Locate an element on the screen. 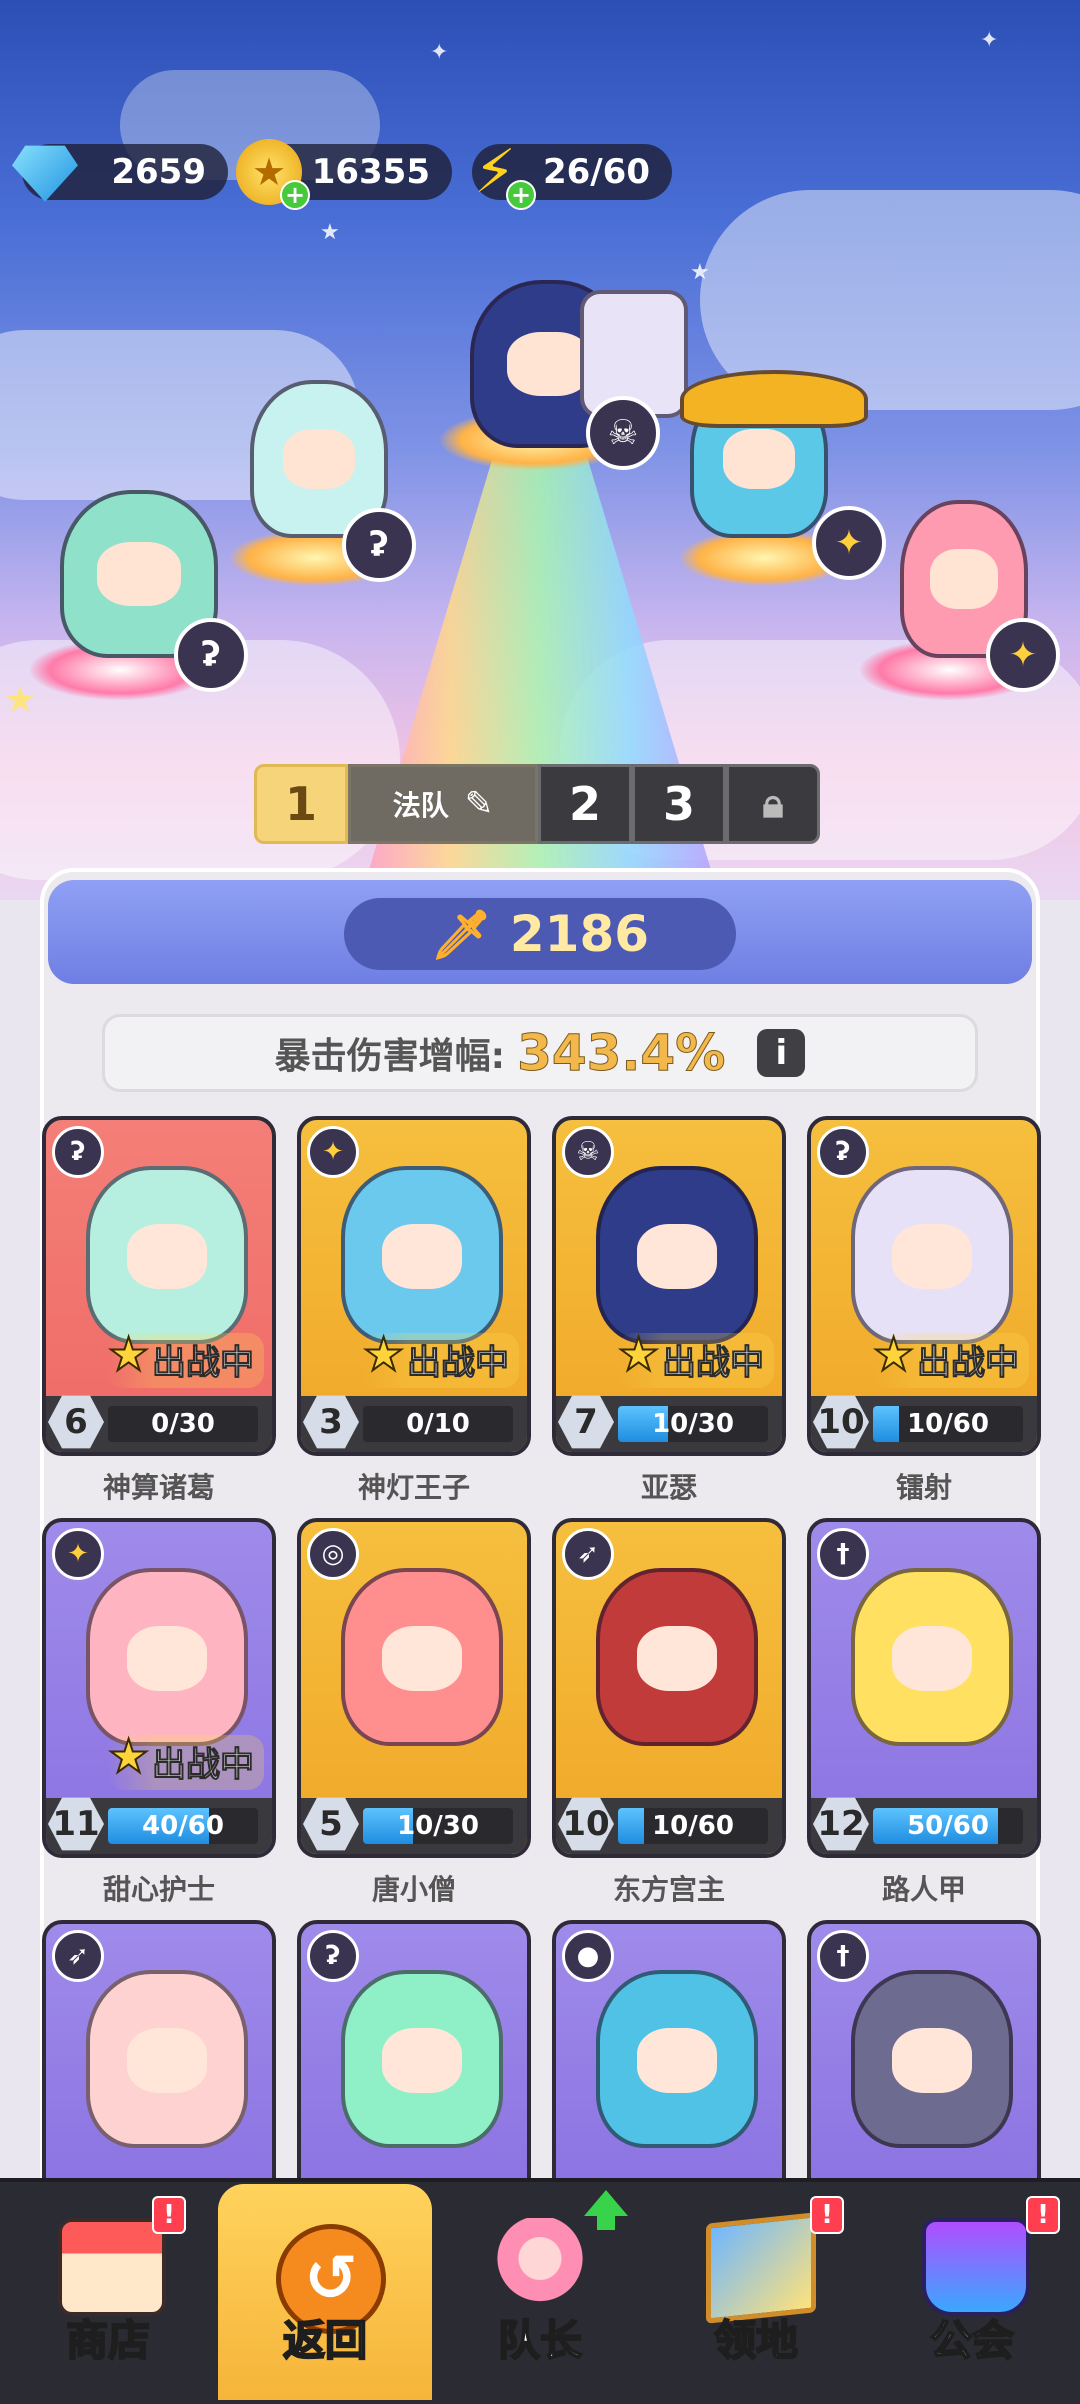 The image size is (1080, 2404). hero-card: ✦ 出战中11 40/60 is located at coordinates (159, 1688).